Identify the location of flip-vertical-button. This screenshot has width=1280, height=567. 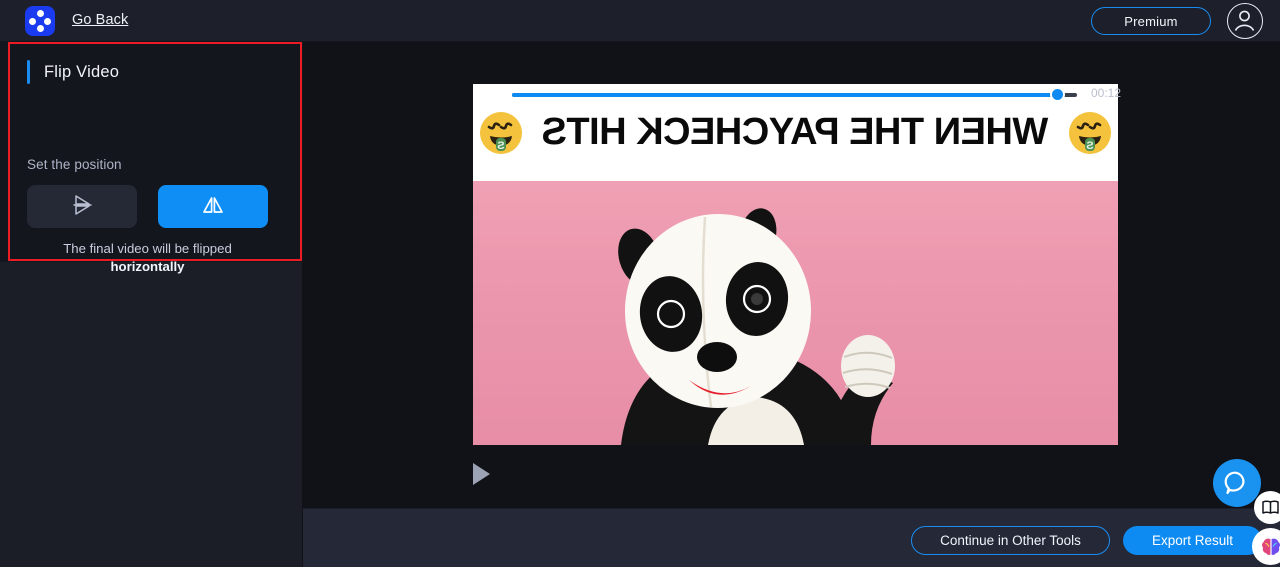
(82, 206).